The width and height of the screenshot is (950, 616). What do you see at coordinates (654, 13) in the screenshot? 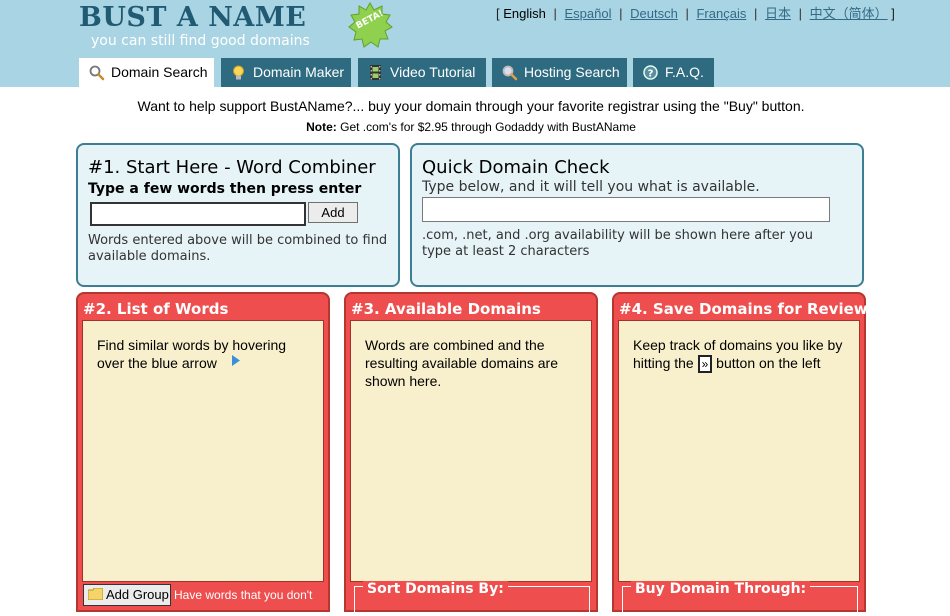
I see `lang-deutsch: Deutsch` at bounding box center [654, 13].